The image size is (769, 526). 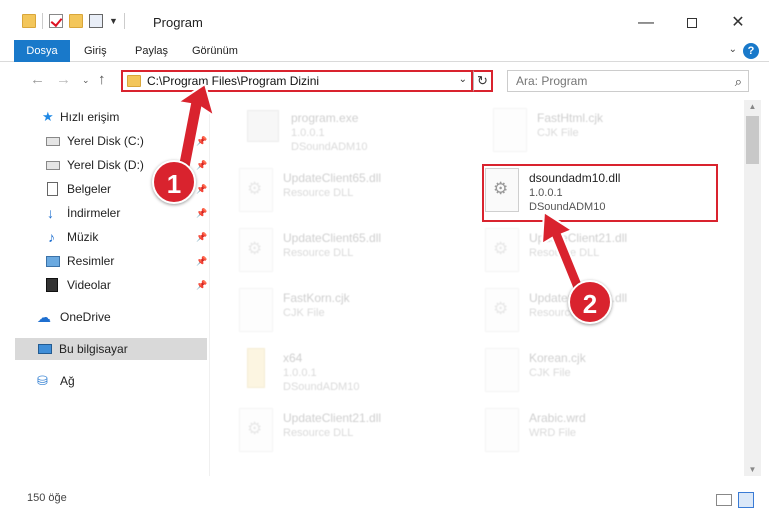 What do you see at coordinates (590, 302) in the screenshot?
I see `step-2-badge: 2` at bounding box center [590, 302].